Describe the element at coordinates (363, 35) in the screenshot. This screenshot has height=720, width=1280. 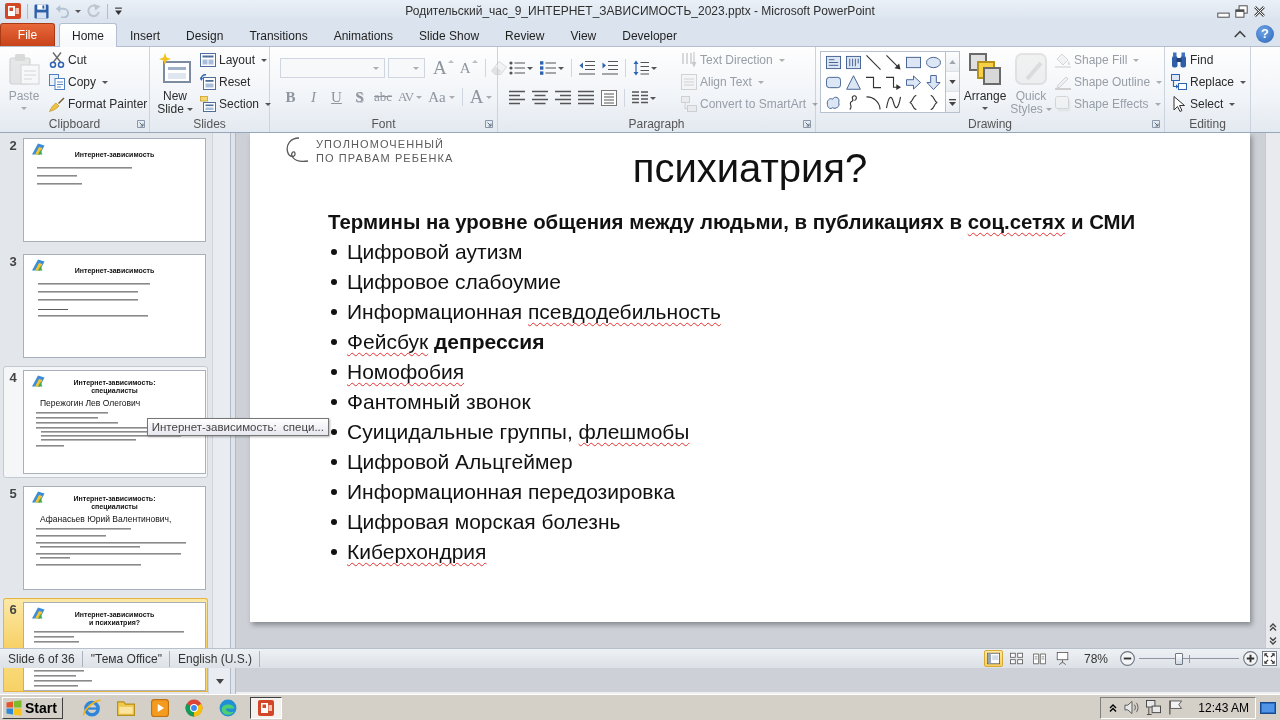
I see `ribbon-tab: Animations` at that location.